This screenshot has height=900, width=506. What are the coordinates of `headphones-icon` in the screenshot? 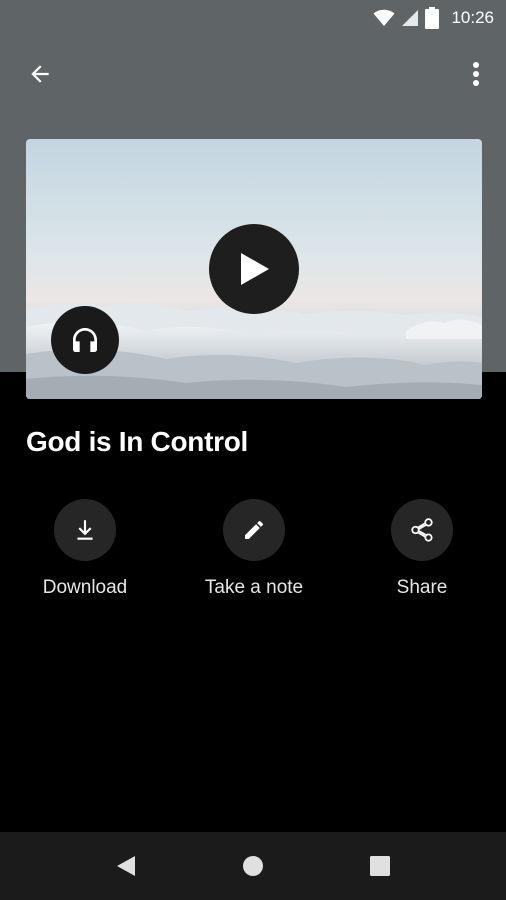 It's located at (85, 340).